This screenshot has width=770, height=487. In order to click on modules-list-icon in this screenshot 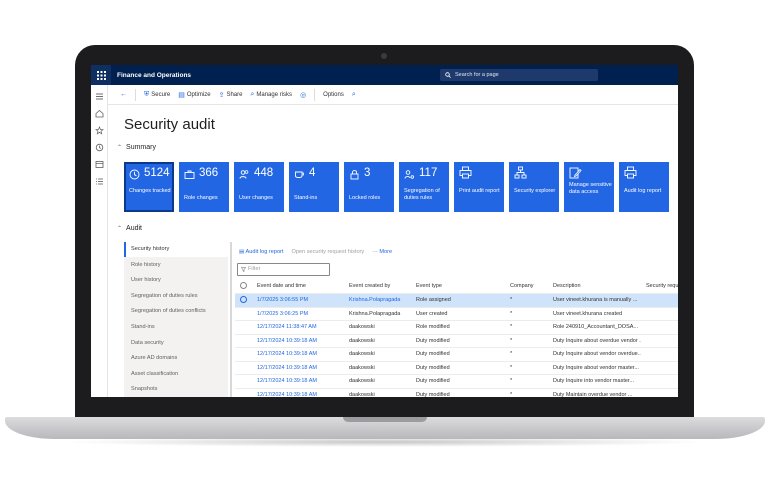, I will do `click(99, 181)`.